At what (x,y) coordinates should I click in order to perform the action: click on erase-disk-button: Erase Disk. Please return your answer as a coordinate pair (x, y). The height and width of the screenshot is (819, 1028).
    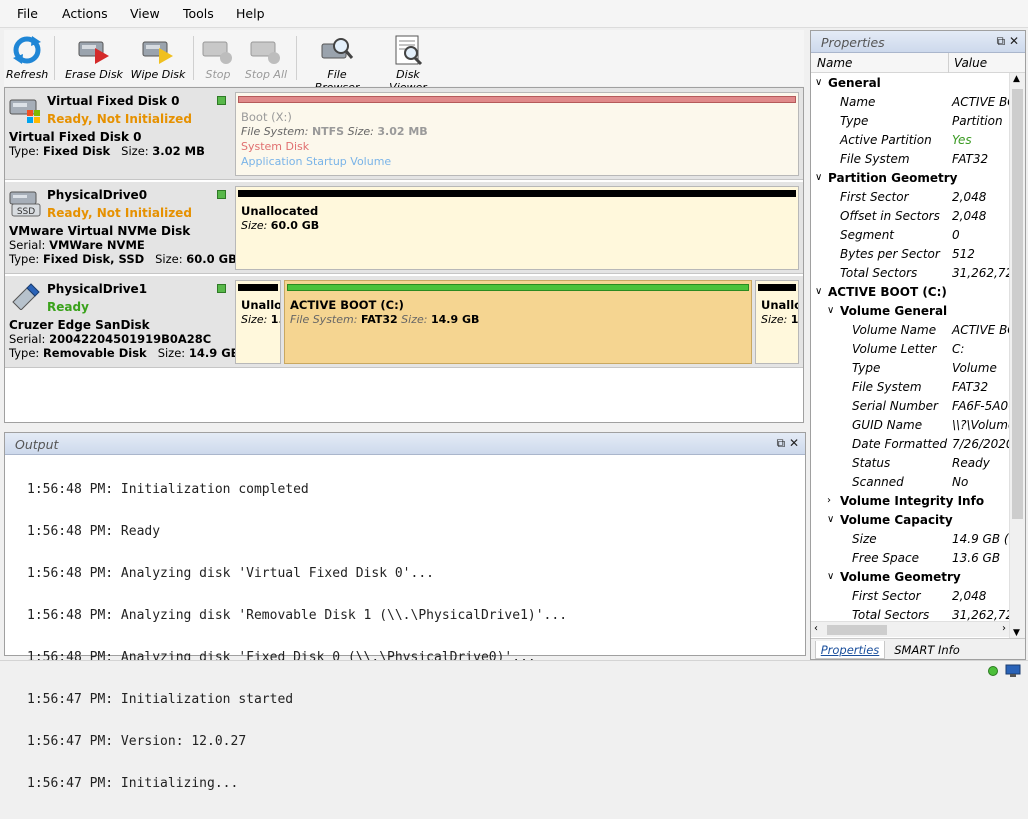
    Looking at the image, I should click on (94, 57).